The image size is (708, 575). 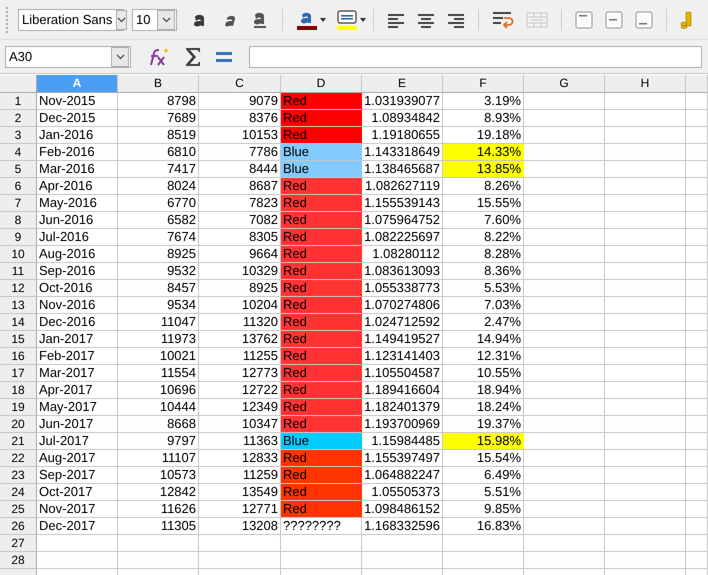 What do you see at coordinates (154, 19) in the screenshot?
I see `font-size-field: 10` at bounding box center [154, 19].